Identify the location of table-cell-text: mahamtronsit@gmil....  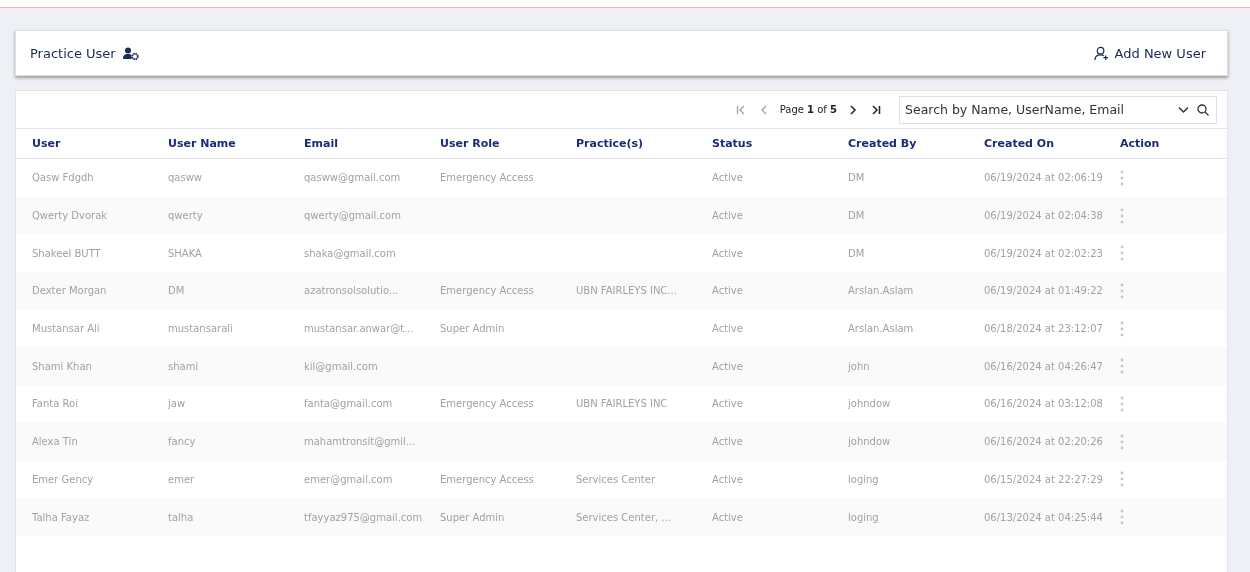
(360, 442).